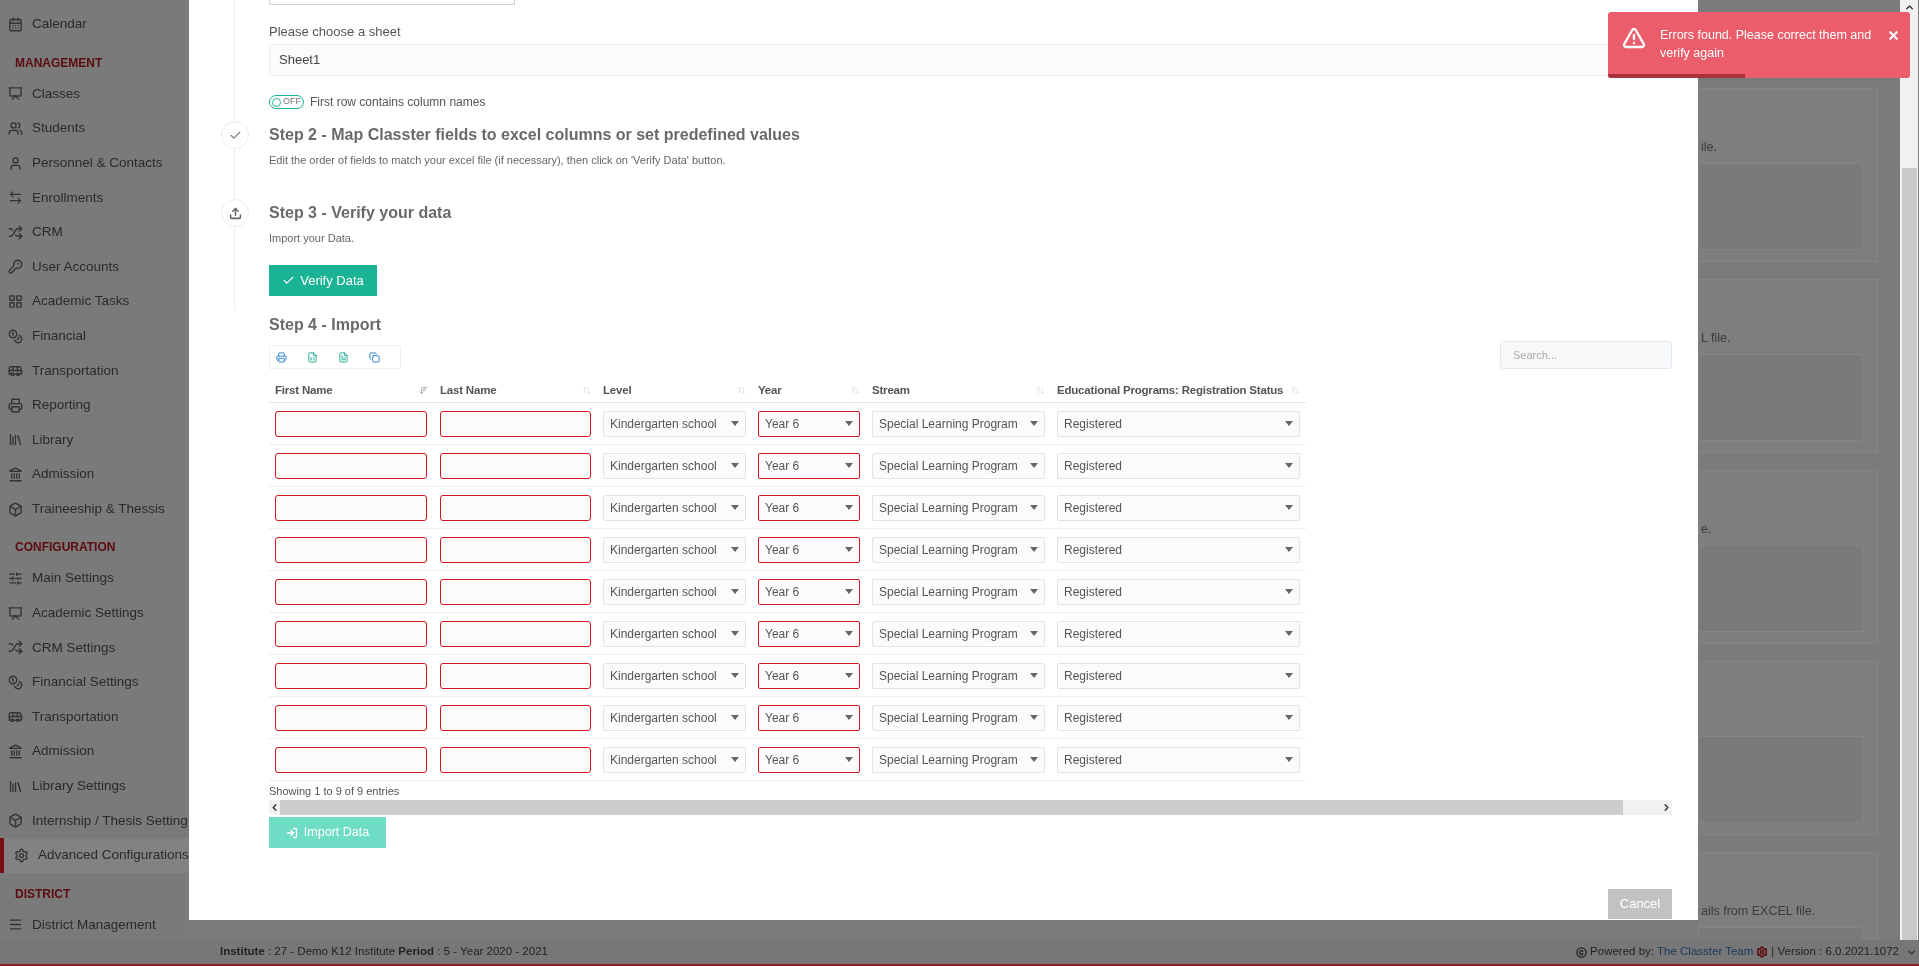 This screenshot has height=966, width=1919. What do you see at coordinates (498, 160) in the screenshot?
I see `step-description: Edit the order of fields to match your excel file (if necessary), then click on 'Verify Data' button.` at bounding box center [498, 160].